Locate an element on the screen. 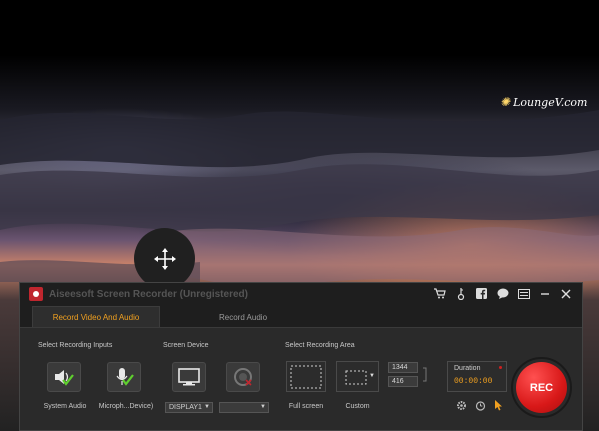 This screenshot has width=599, height=431. recording-indicator-icon is located at coordinates (500, 367).